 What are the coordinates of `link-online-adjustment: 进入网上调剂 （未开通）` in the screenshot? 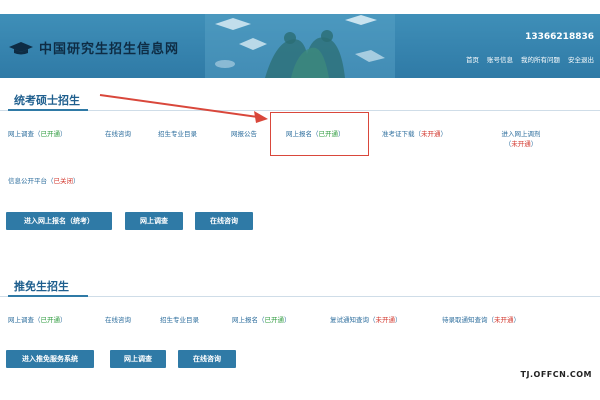 It's located at (521, 139).